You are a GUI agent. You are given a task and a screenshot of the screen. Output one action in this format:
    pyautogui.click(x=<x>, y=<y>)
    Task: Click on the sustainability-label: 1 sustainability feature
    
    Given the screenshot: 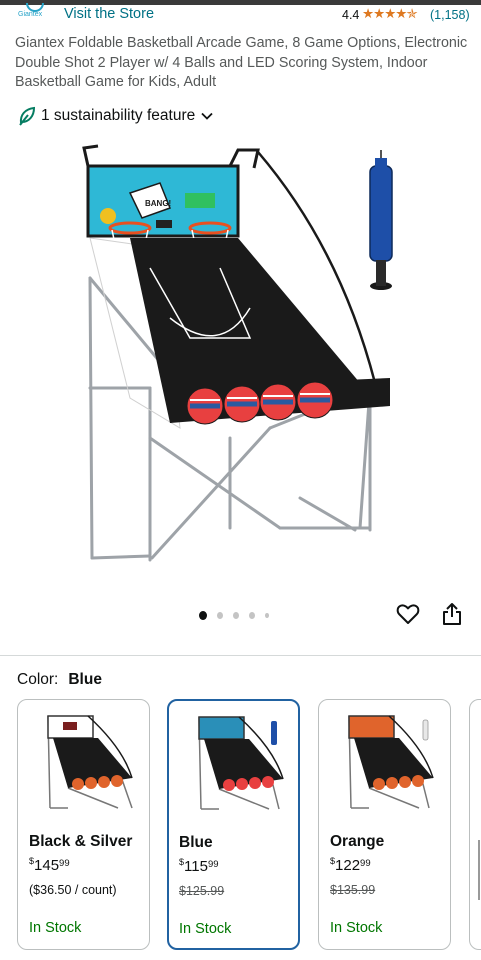 What is the action you would take?
    pyautogui.click(x=118, y=115)
    